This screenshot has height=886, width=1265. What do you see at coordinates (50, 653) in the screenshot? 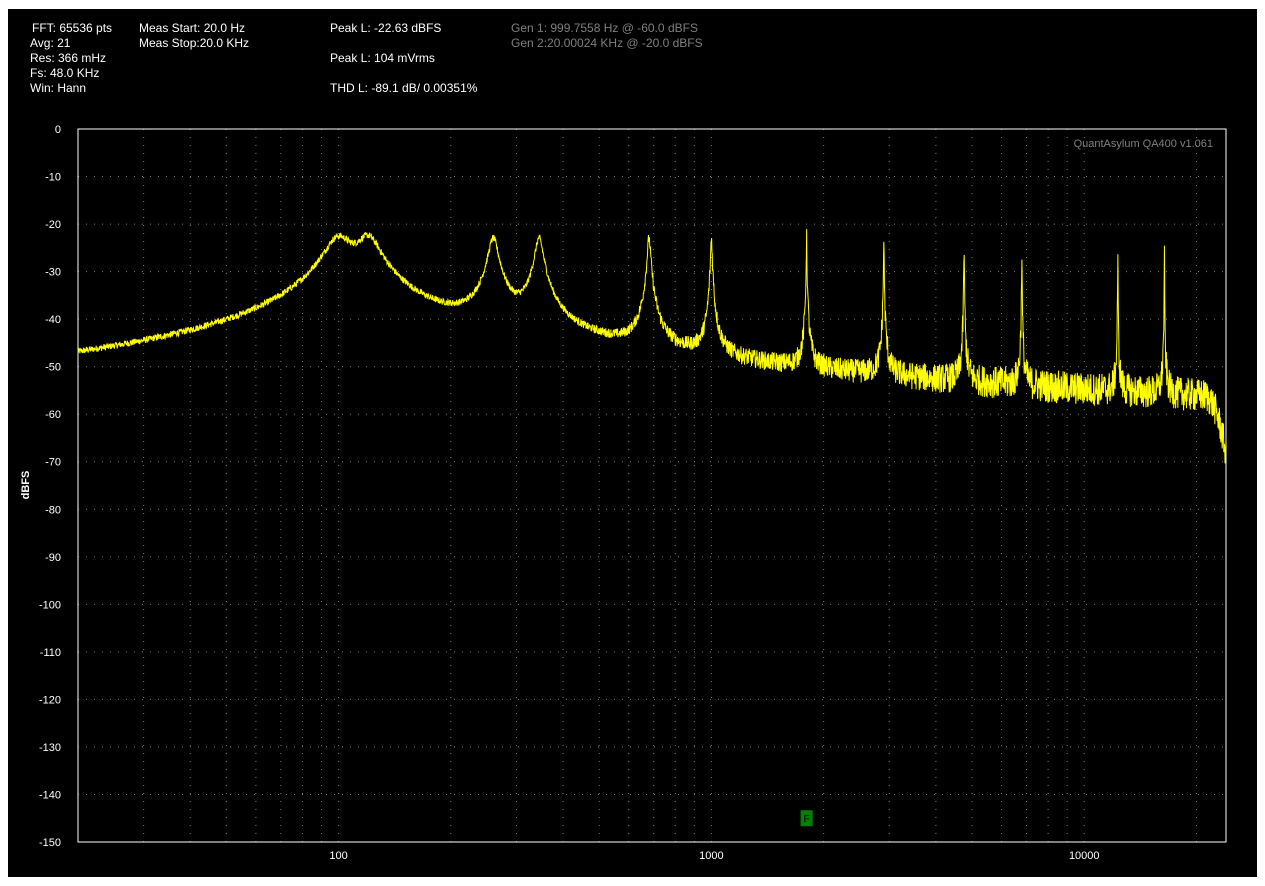
I see `y-tick-label: -110` at bounding box center [50, 653].